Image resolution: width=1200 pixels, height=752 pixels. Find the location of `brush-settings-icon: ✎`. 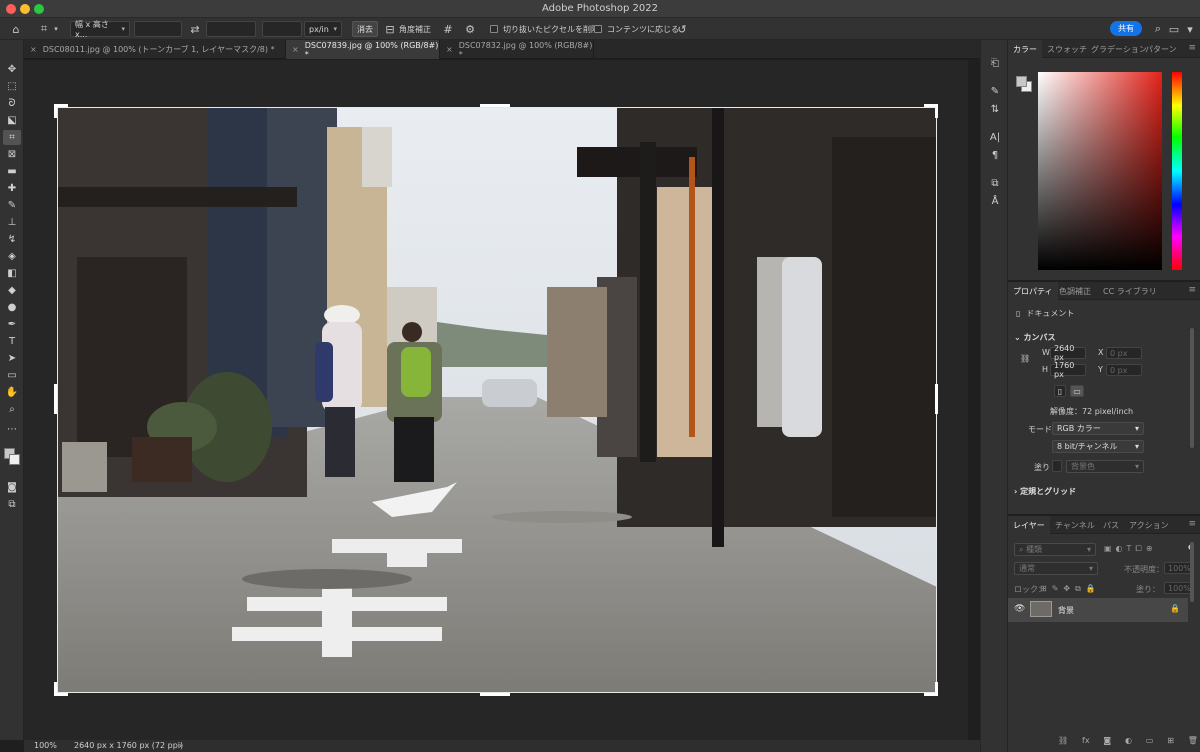

brush-settings-icon: ✎ is located at coordinates (995, 91).